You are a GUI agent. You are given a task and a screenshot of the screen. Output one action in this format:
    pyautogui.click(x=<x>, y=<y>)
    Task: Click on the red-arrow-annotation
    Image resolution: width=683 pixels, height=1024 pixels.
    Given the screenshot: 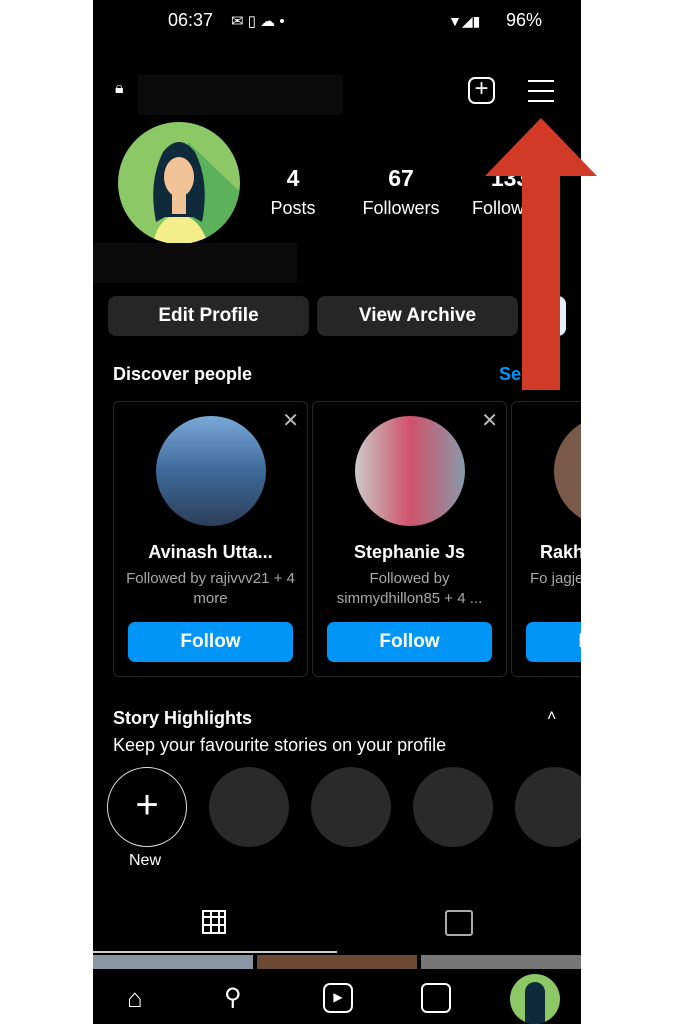 What is the action you would take?
    pyautogui.click(x=541, y=254)
    